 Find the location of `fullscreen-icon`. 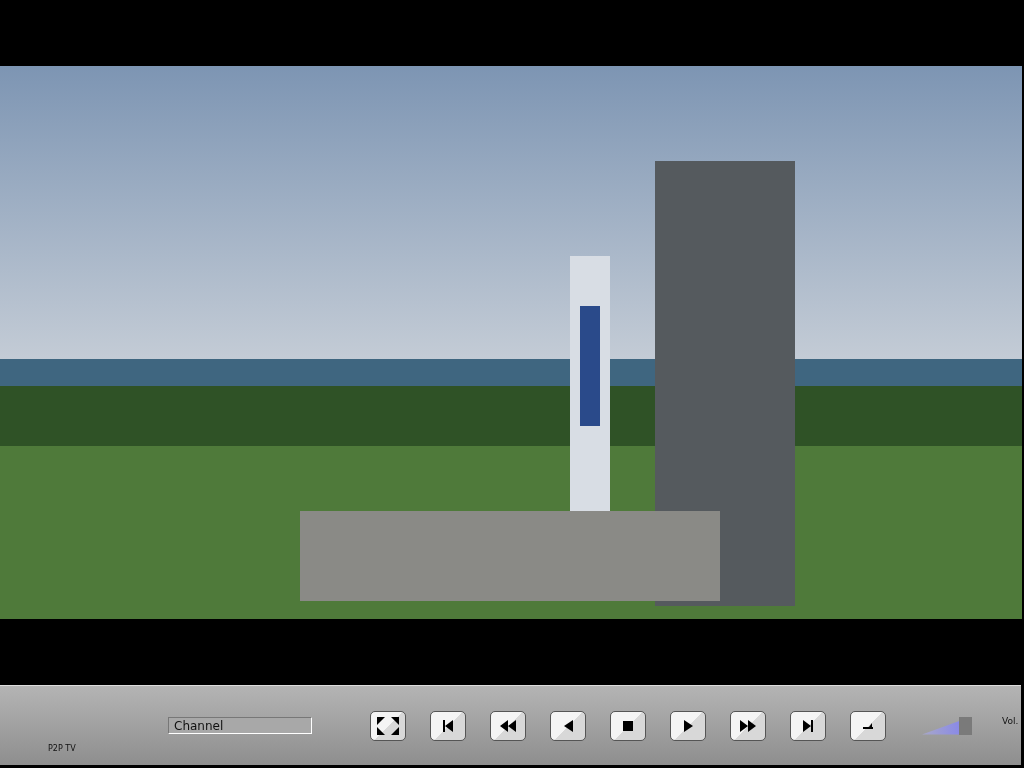

fullscreen-icon is located at coordinates (388, 725).